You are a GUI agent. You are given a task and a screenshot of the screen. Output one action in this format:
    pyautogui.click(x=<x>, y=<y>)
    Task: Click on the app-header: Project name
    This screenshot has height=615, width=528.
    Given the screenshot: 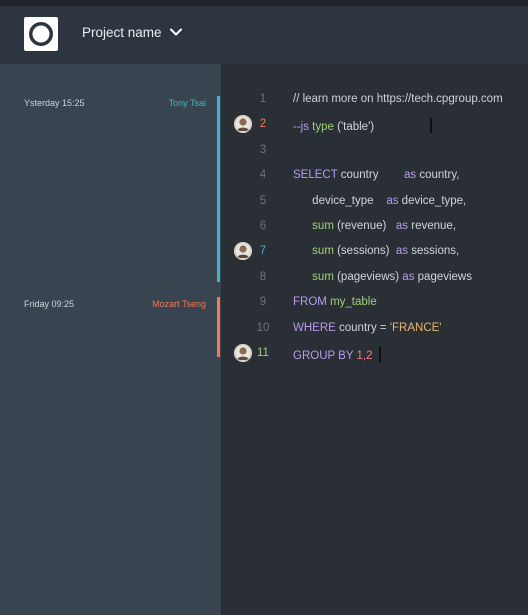 What is the action you would take?
    pyautogui.click(x=264, y=35)
    